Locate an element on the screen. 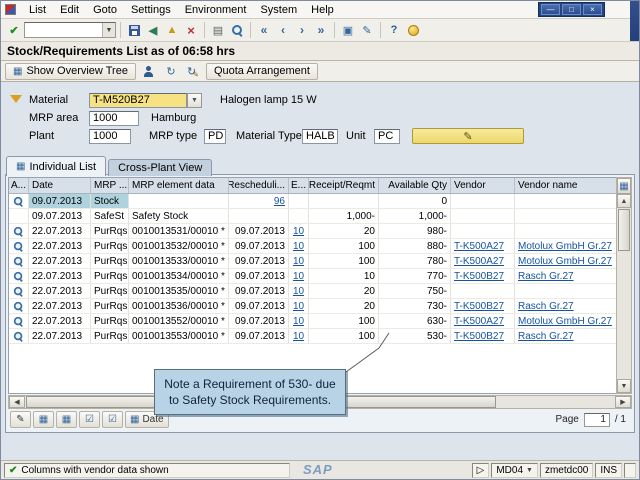  menu-help: Help is located at coordinates (322, 10).